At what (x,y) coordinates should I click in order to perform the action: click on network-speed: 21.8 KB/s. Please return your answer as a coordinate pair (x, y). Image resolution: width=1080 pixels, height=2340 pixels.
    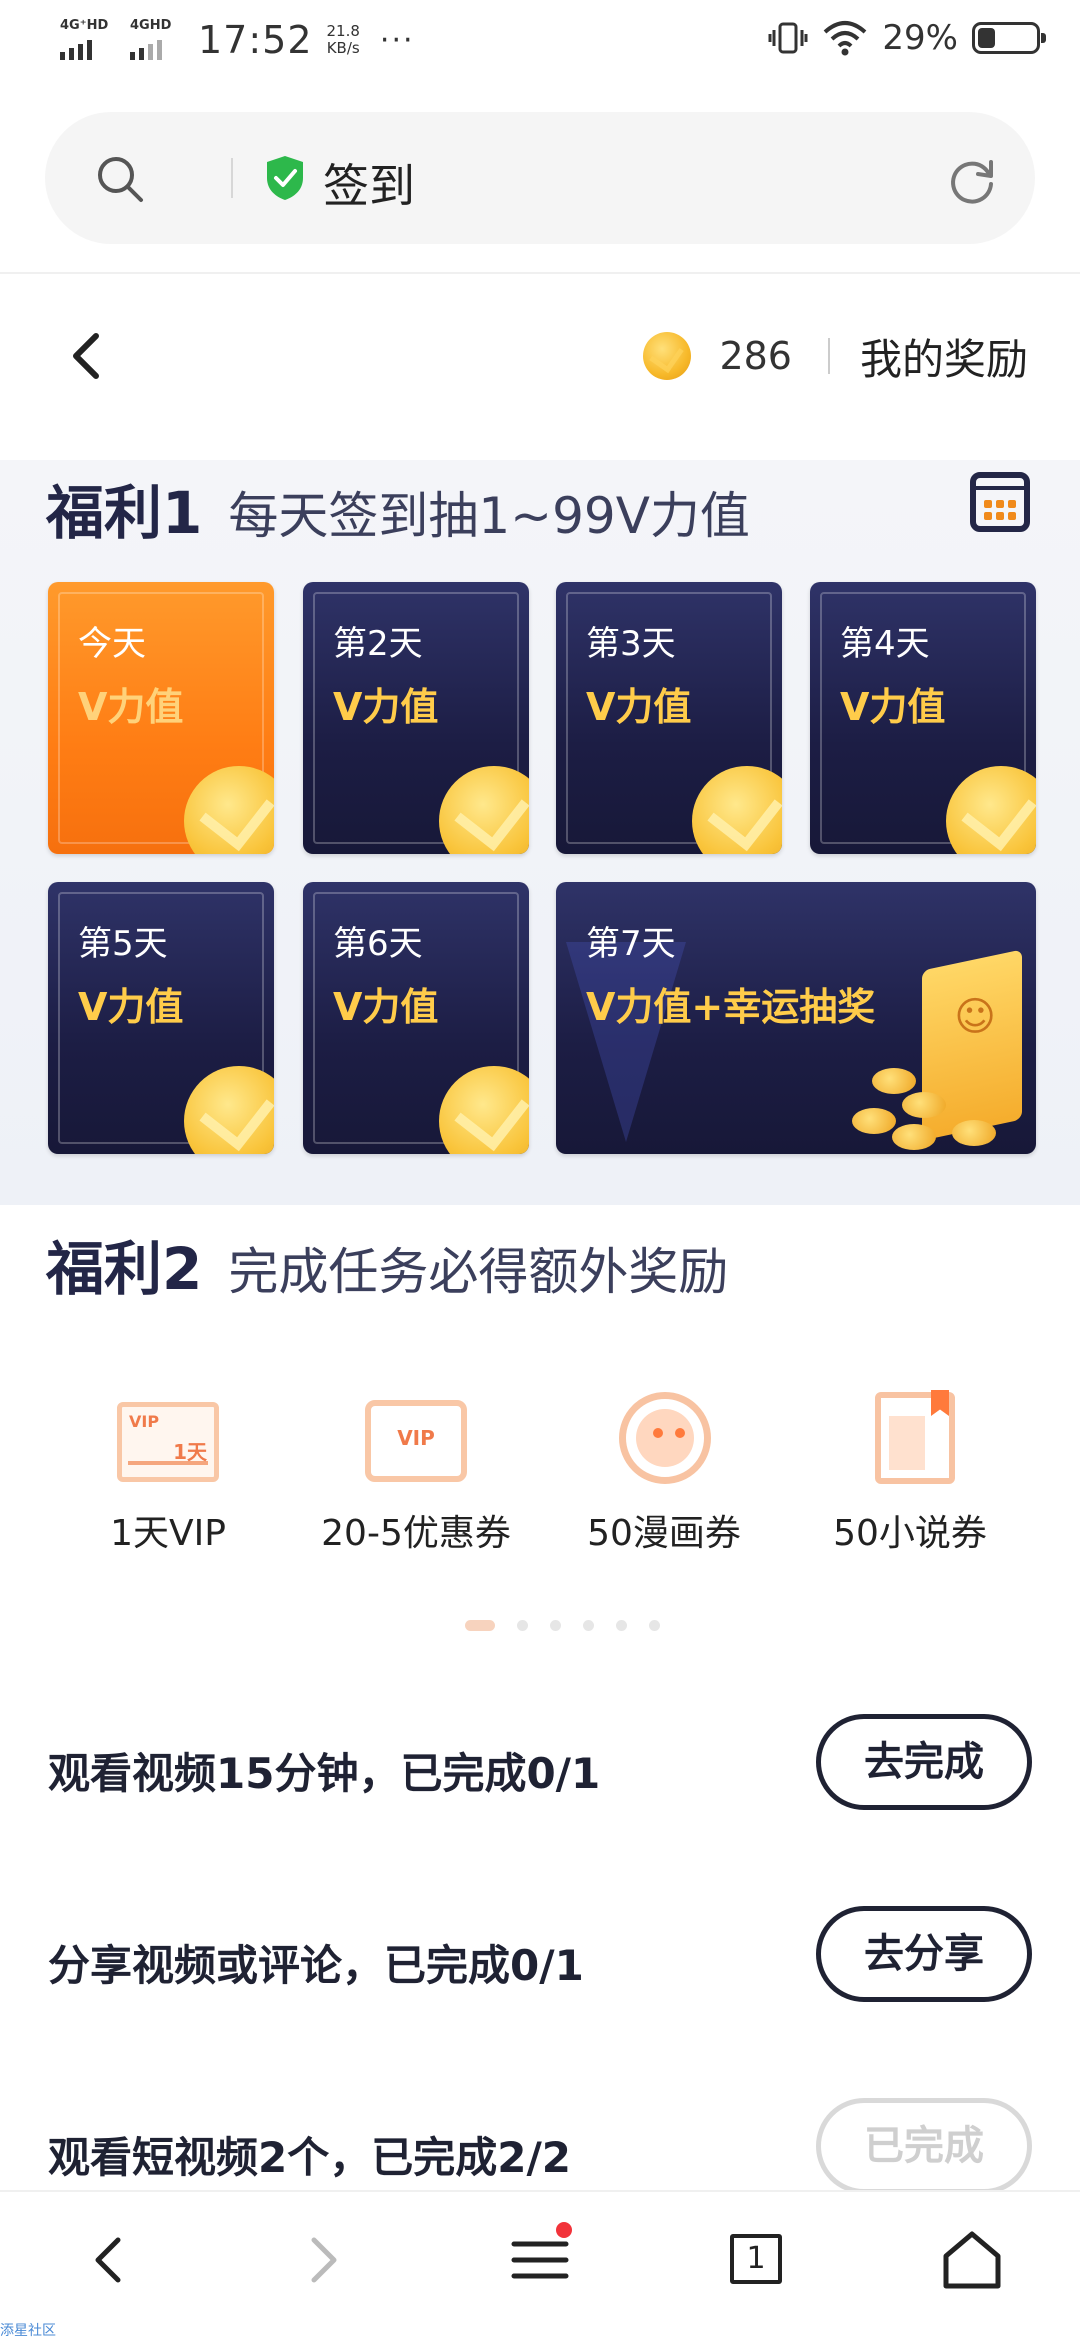
    Looking at the image, I should click on (343, 39).